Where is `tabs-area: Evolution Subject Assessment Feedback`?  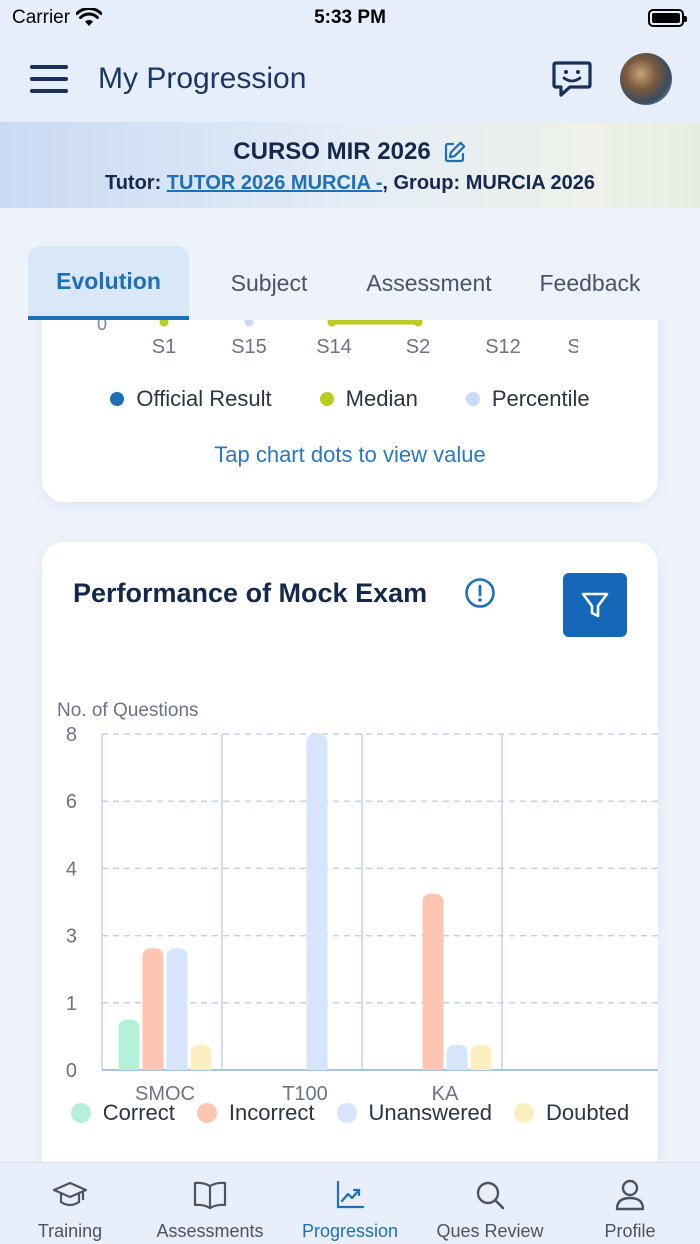 tabs-area: Evolution Subject Assessment Feedback is located at coordinates (350, 265).